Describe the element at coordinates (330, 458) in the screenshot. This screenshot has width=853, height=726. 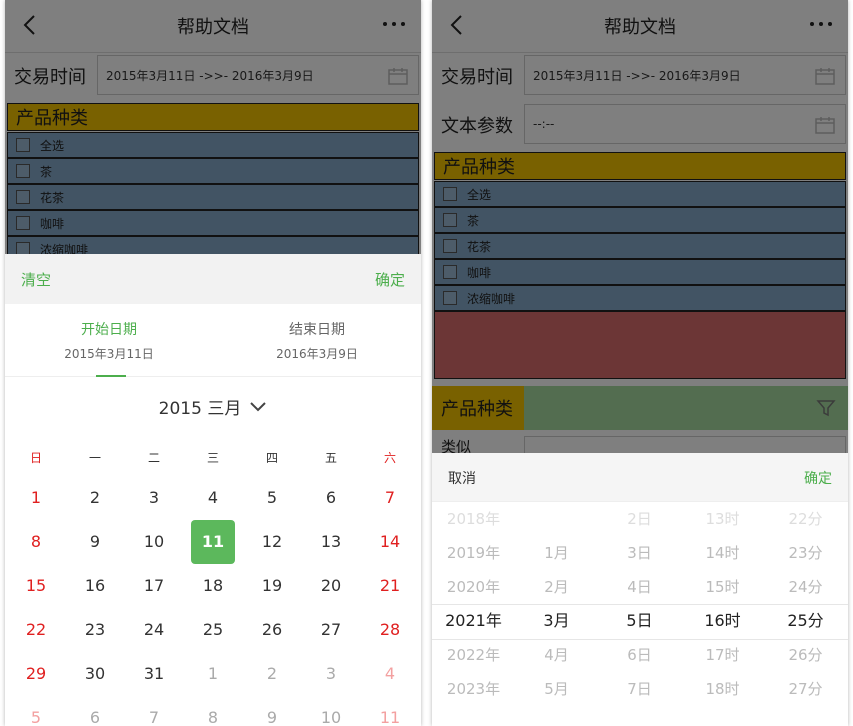
I see `weekday-header: 五` at that location.